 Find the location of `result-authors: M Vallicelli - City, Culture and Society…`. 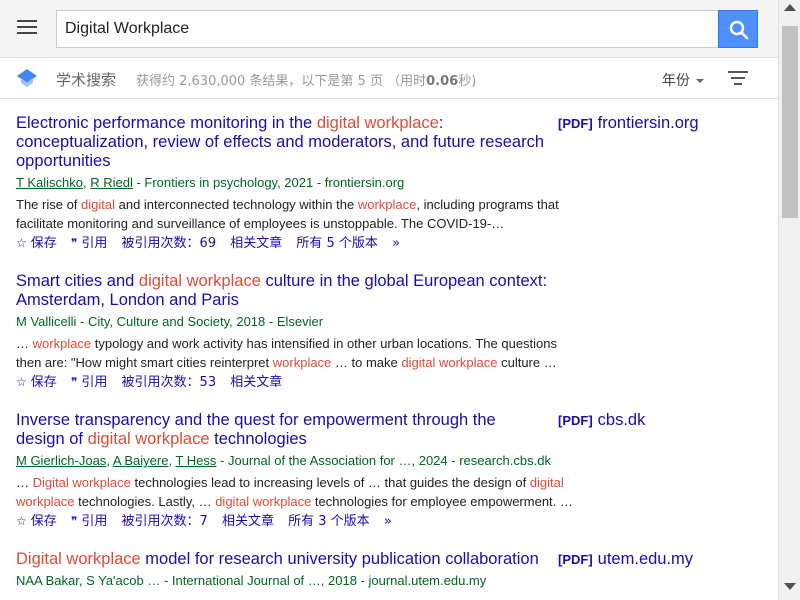

result-authors: M Vallicelli - City, Culture and Society… is located at coordinates (170, 321).